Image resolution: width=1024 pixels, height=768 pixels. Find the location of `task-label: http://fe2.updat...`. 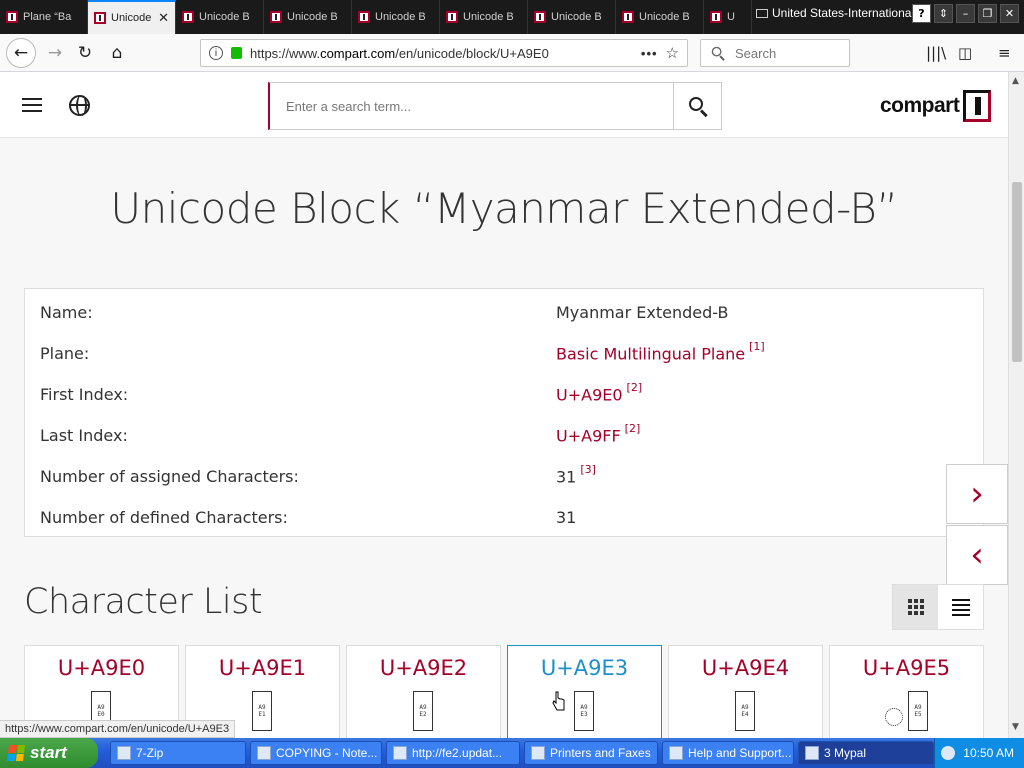

task-label: http://fe2.updat... is located at coordinates (457, 753).